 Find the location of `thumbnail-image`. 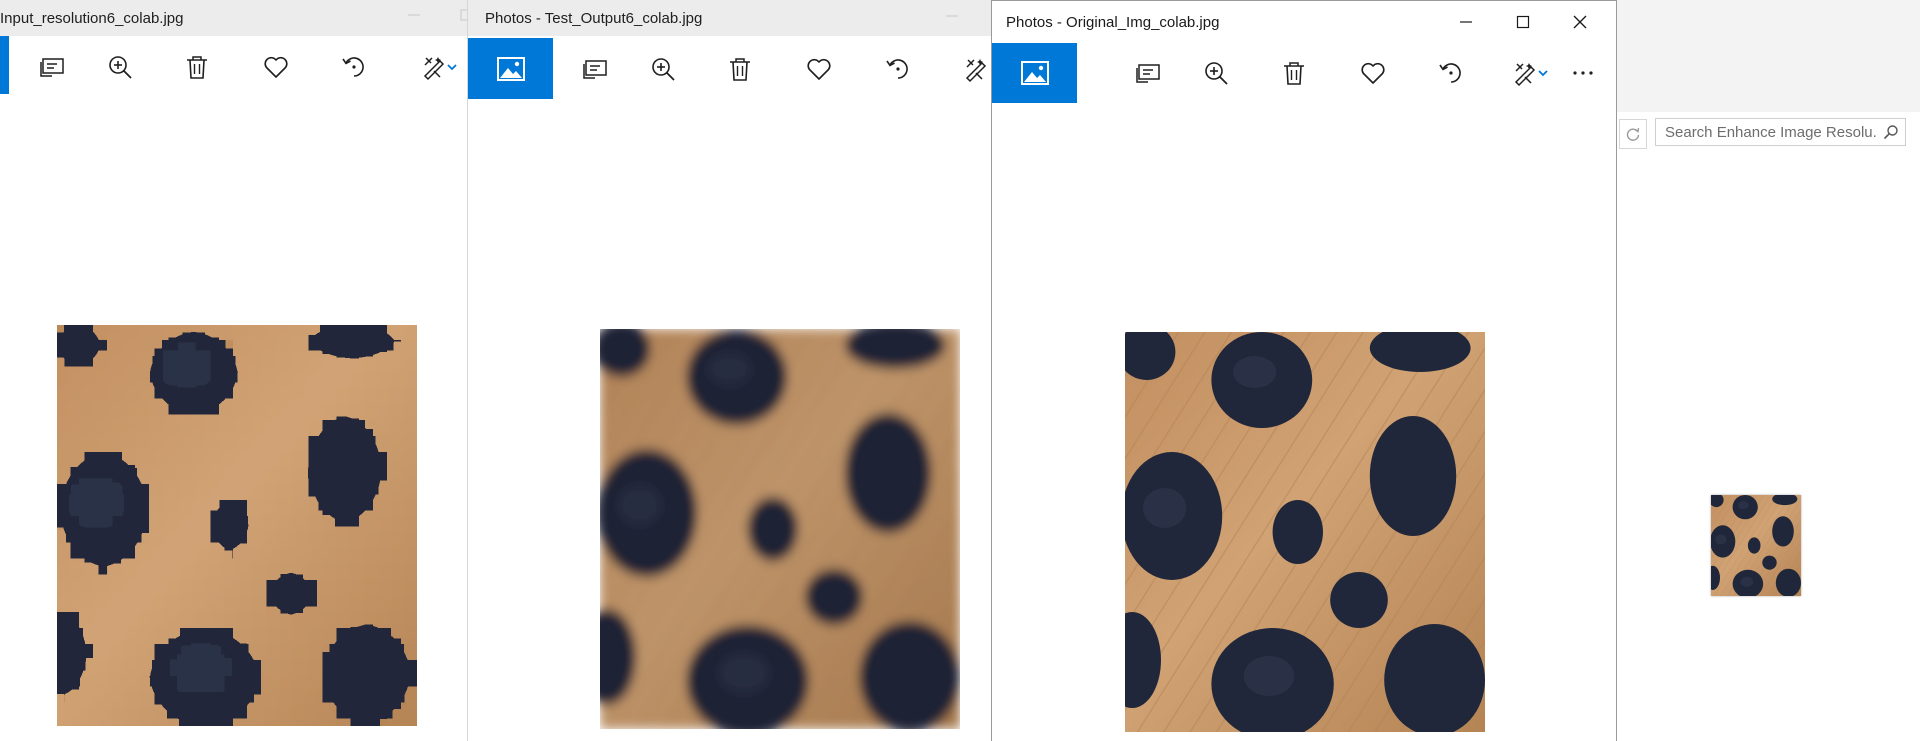

thumbnail-image is located at coordinates (1756, 545).